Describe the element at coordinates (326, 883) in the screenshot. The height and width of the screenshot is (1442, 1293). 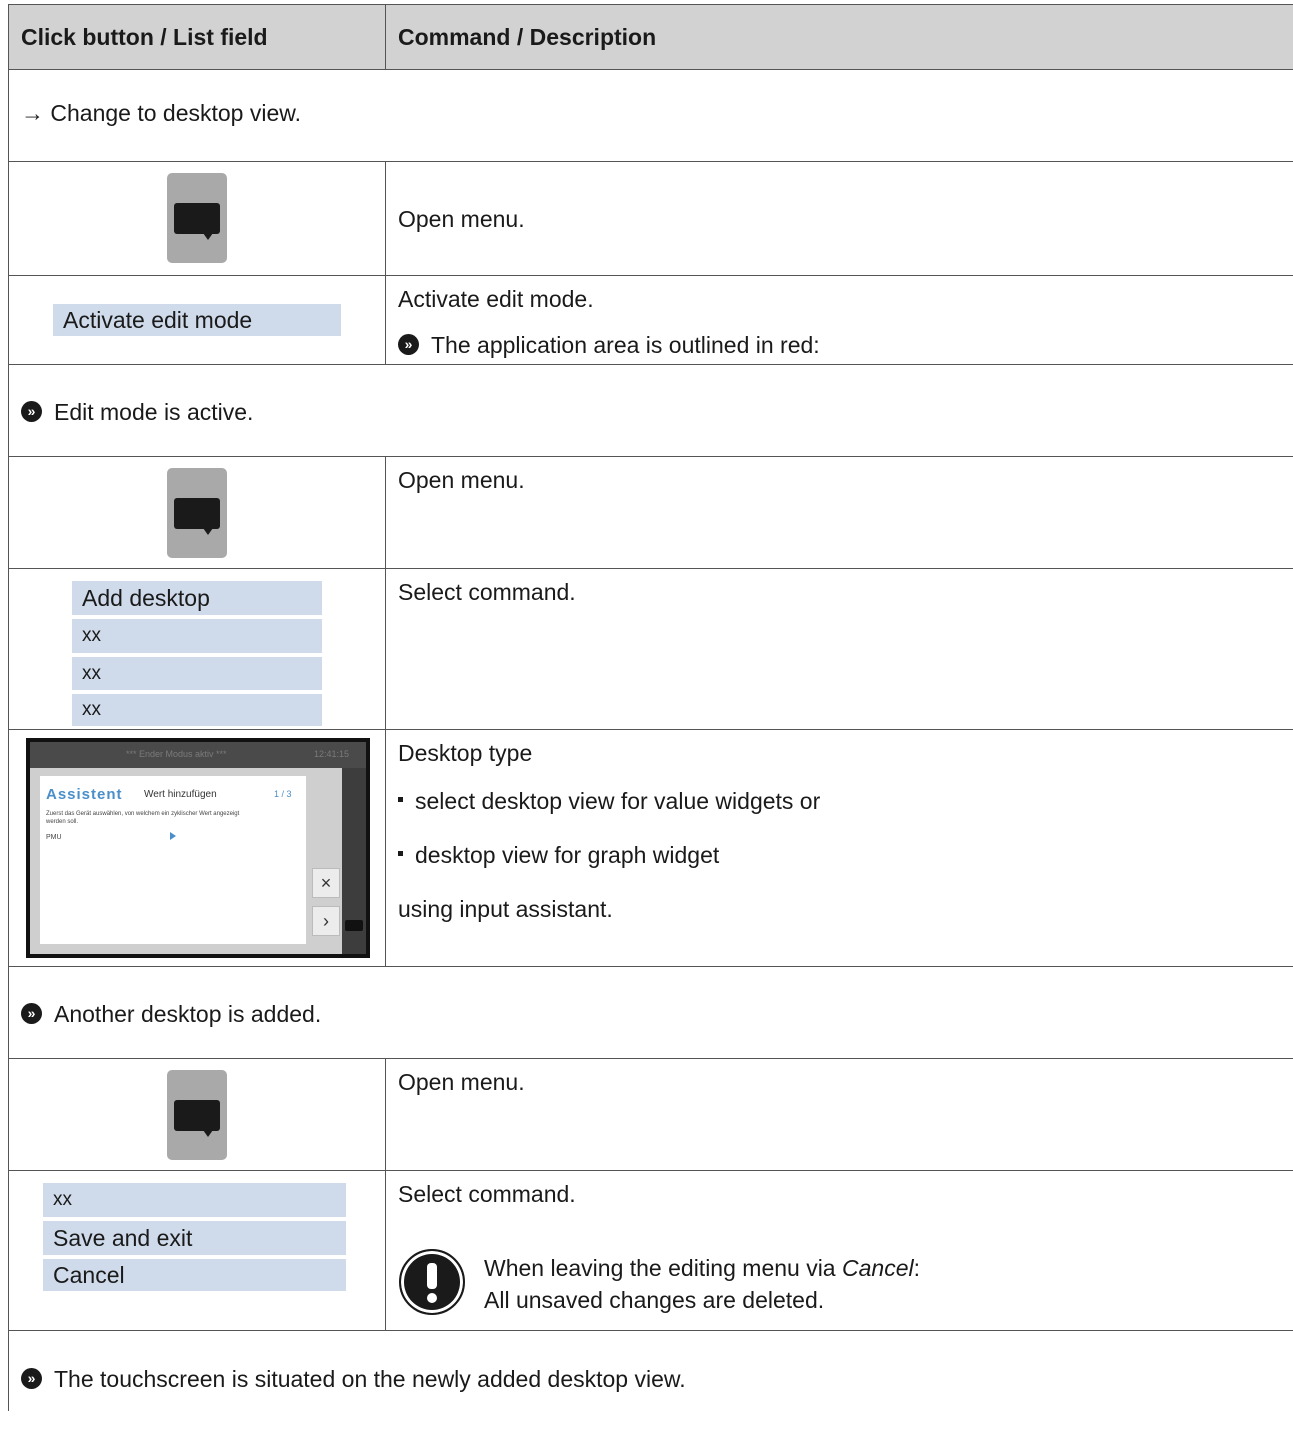
I see `close-icon: ×` at that location.